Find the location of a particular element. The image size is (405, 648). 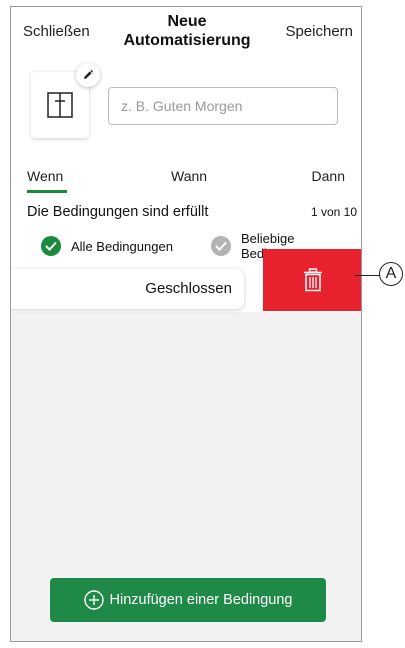

add-condition-button: Hinzufügen einer Bedingung is located at coordinates (188, 600).